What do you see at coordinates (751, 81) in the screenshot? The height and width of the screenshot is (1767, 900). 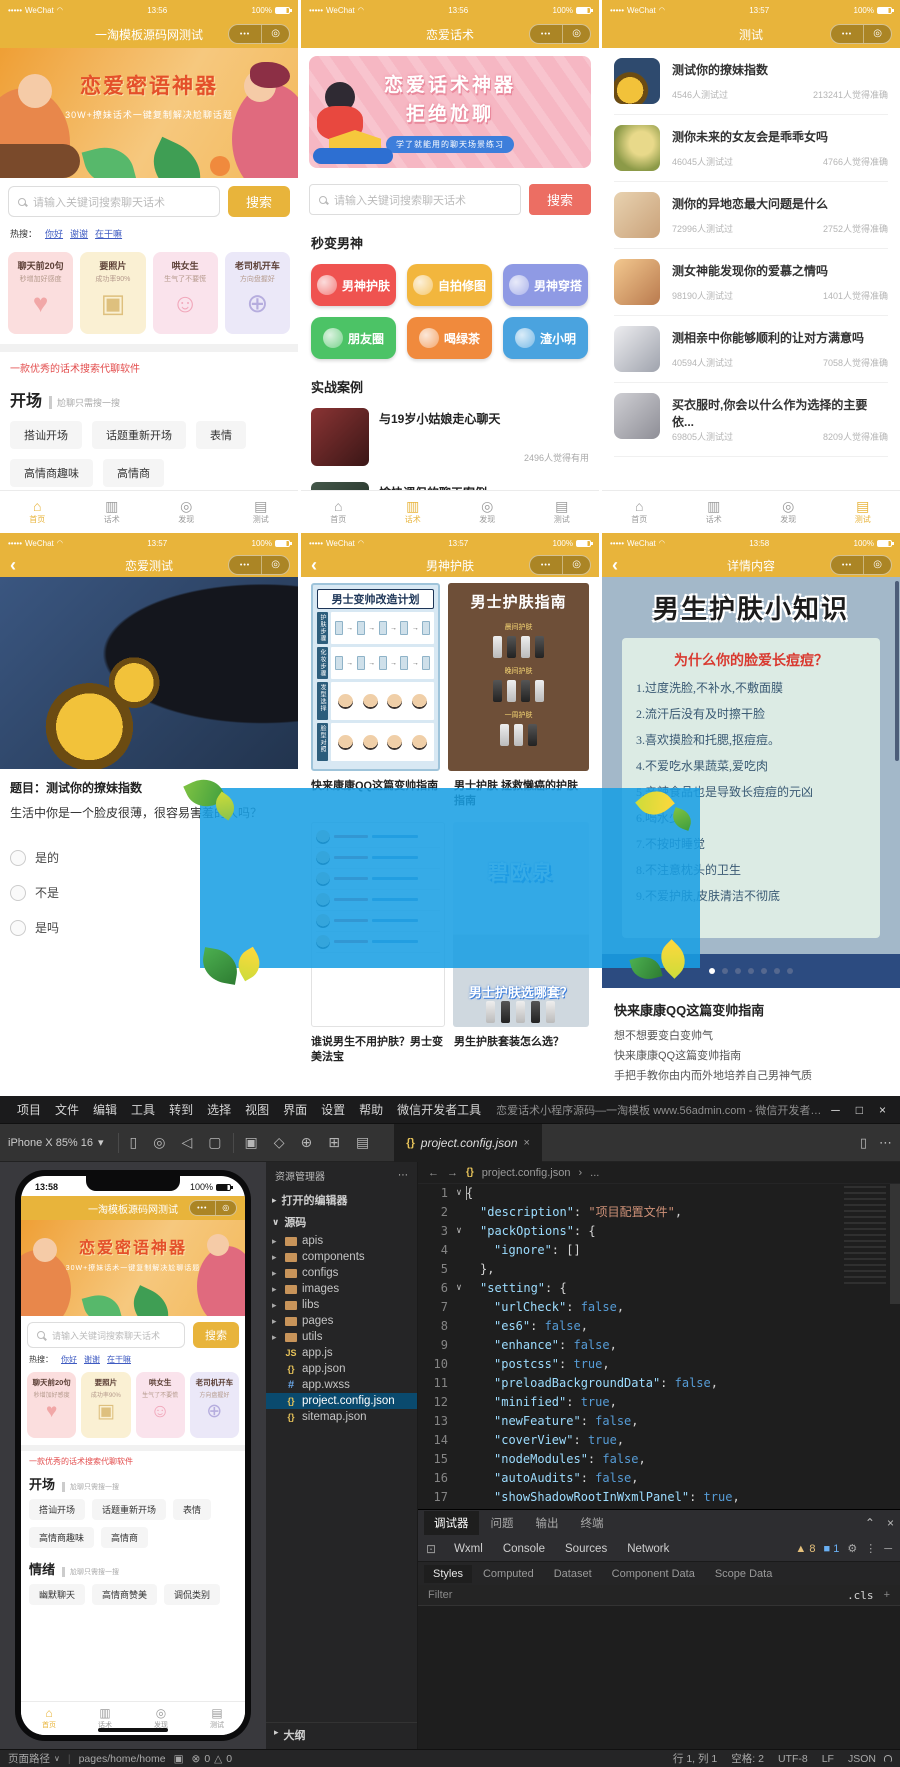 I see `test-list-item: 测试你的撩妹指数 4546人测试过 213241人觉得准确` at bounding box center [751, 81].